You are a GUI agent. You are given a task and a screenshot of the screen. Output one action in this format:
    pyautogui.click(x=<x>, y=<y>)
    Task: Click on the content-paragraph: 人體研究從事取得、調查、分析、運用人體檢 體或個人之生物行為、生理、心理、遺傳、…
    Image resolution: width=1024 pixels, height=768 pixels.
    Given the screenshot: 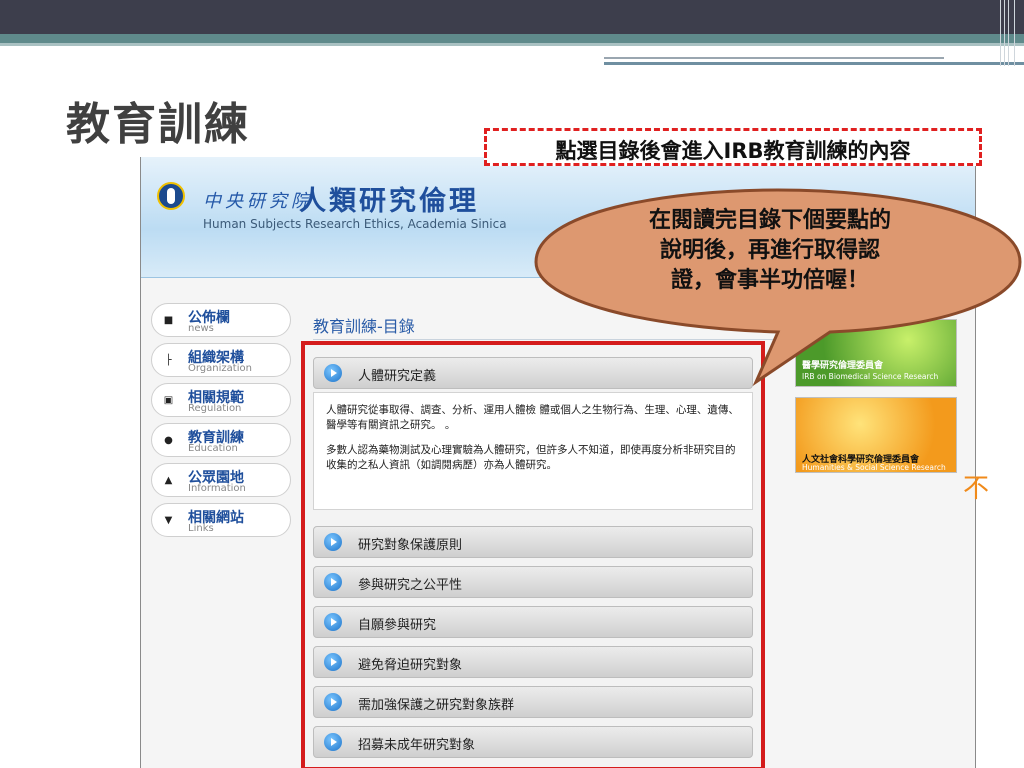 What is the action you would take?
    pyautogui.click(x=532, y=417)
    